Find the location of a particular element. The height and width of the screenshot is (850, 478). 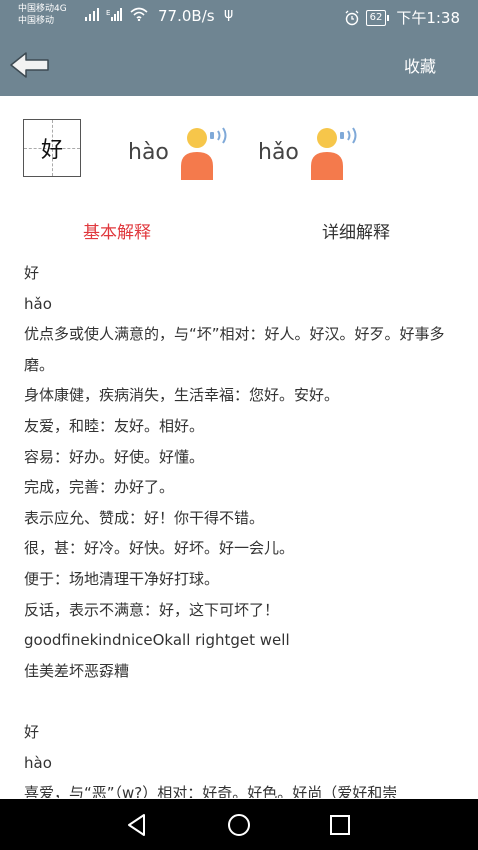

entry-pinyin: hào is located at coordinates (38, 762).